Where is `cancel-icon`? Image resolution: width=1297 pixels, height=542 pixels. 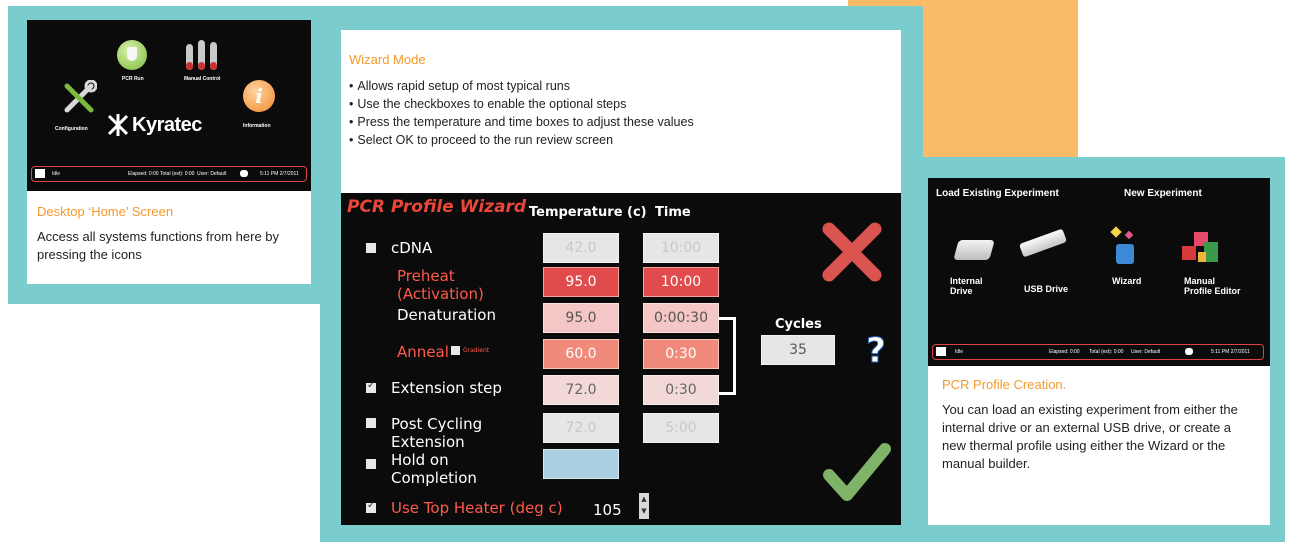 cancel-icon is located at coordinates (852, 252).